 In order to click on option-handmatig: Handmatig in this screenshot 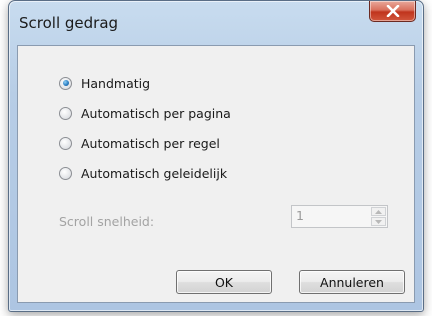, I will do `click(104, 83)`.